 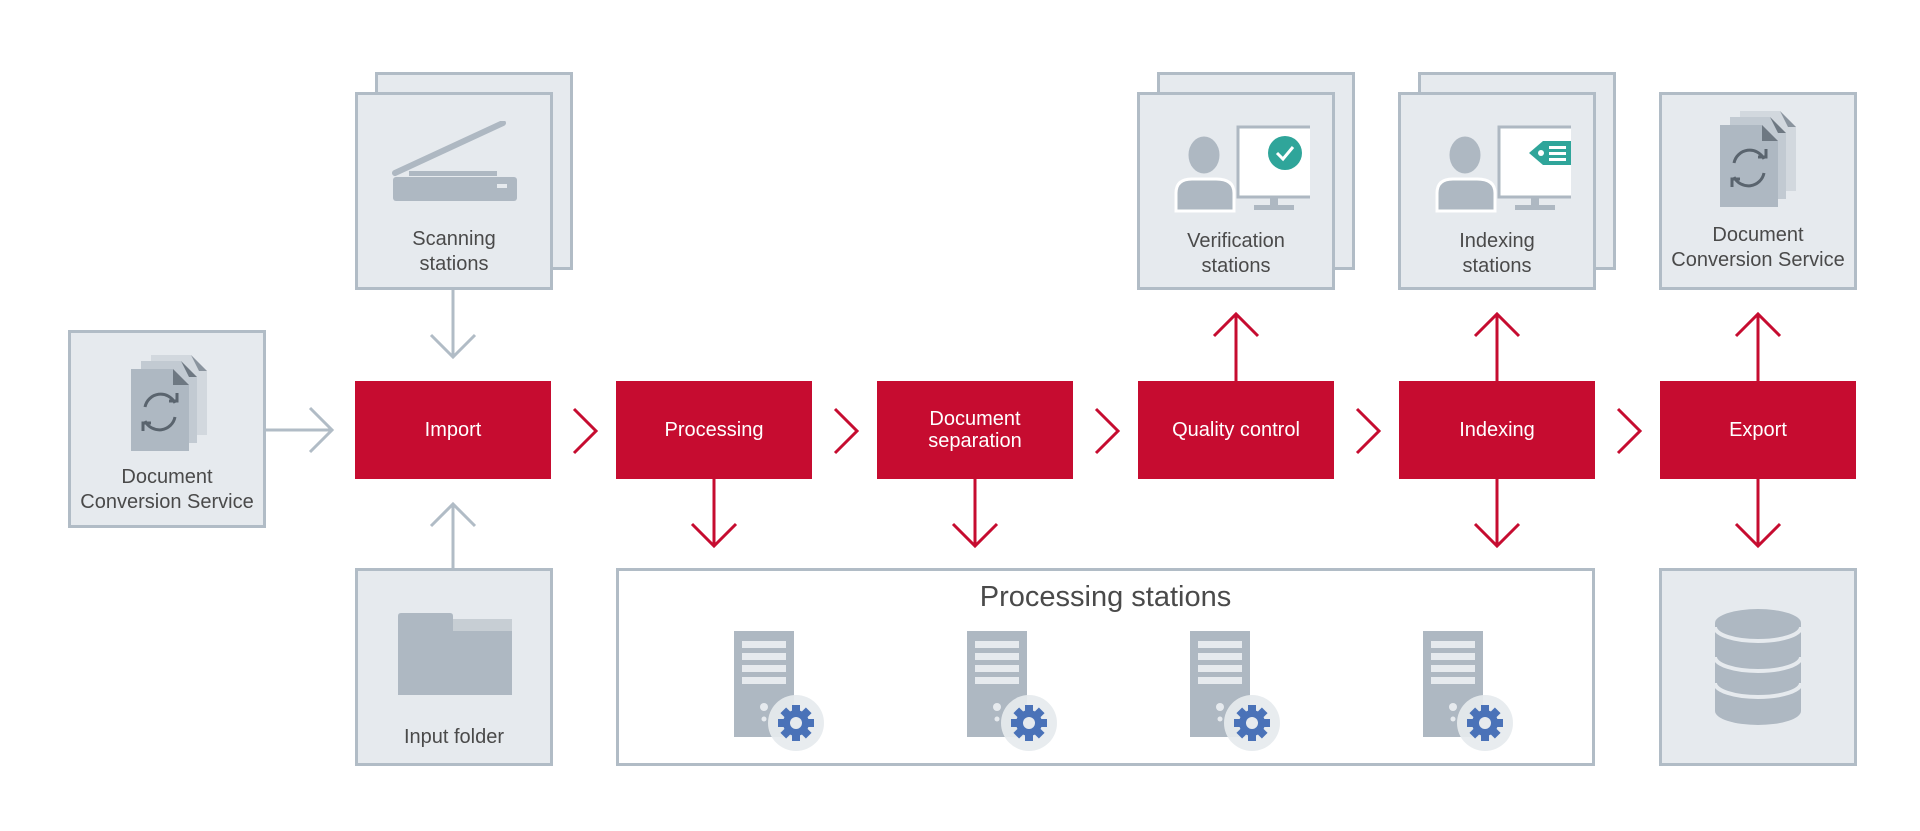 I want to click on scanning-stations-box: Scanning stations, so click(x=454, y=191).